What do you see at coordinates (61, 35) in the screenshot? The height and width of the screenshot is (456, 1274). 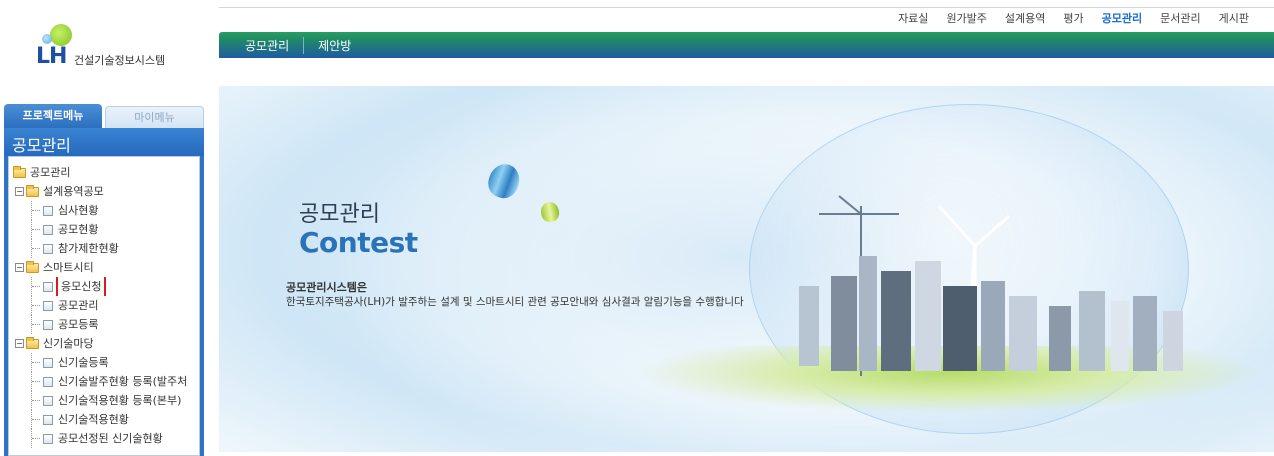 I see `logo-mark-green` at bounding box center [61, 35].